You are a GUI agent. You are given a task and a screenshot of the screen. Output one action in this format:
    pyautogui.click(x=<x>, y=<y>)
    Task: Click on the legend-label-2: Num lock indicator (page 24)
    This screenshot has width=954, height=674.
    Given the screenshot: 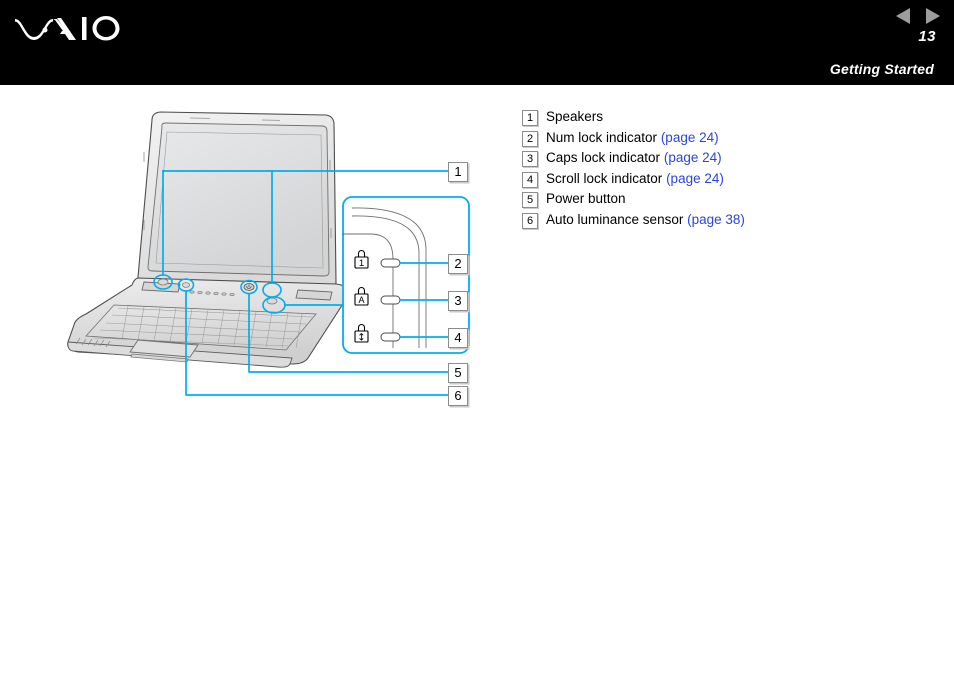 What is the action you would take?
    pyautogui.click(x=632, y=138)
    